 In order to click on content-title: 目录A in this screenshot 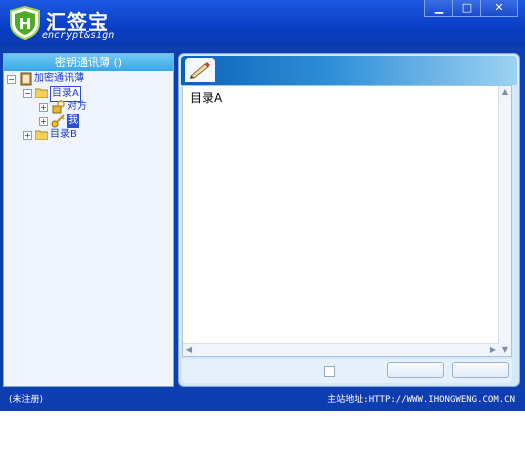, I will do `click(206, 98)`.